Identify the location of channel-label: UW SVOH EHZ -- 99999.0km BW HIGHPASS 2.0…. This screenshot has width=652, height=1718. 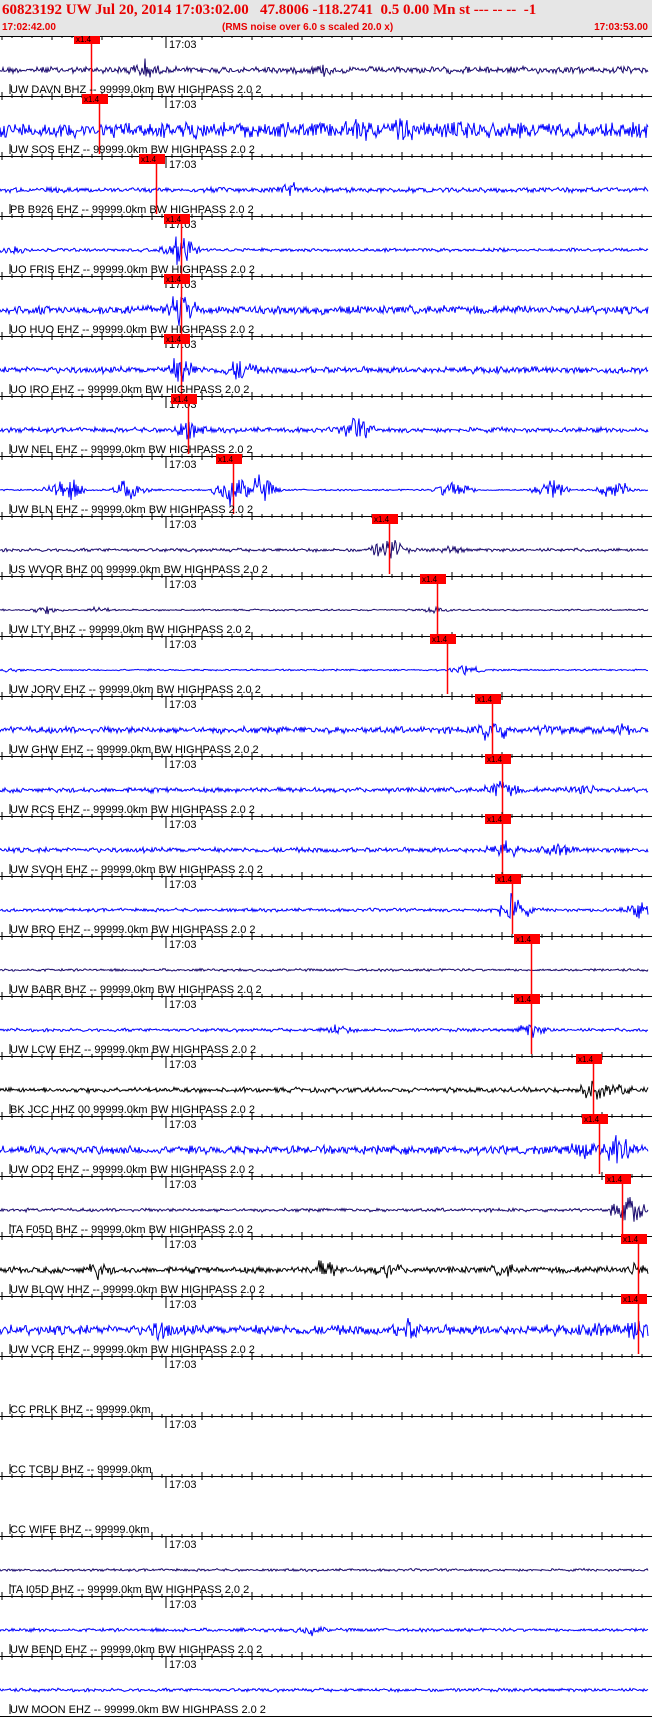
(136, 870).